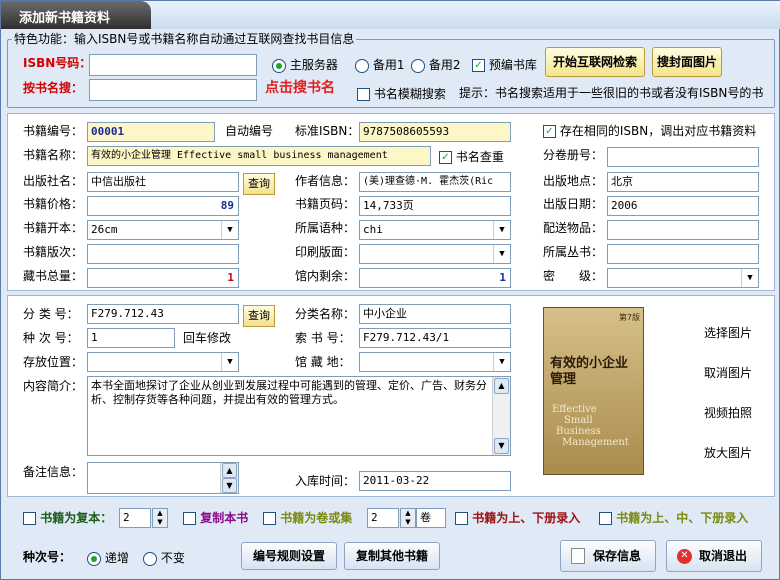 The height and width of the screenshot is (580, 780). Describe the element at coordinates (163, 314) in the screenshot. I see `class-number-input: F279.712.43` at that location.